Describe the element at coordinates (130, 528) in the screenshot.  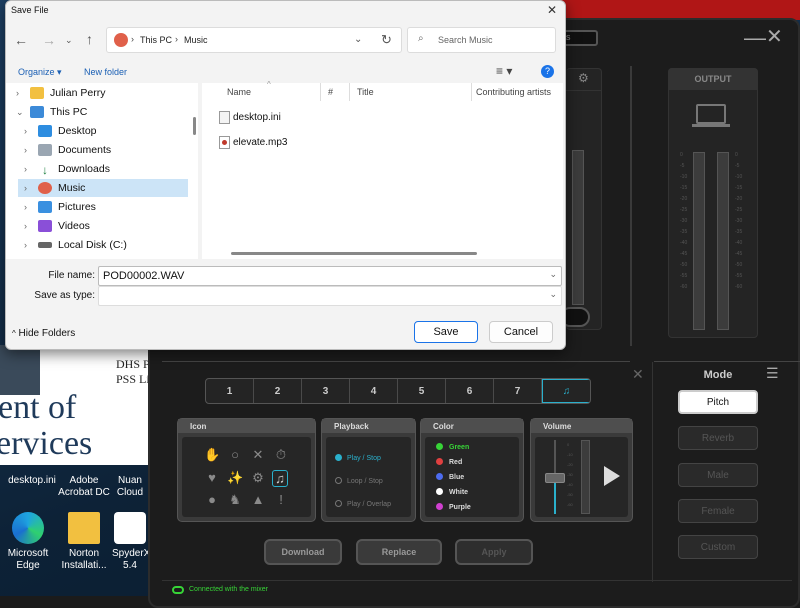
I see `spyder-icon` at that location.